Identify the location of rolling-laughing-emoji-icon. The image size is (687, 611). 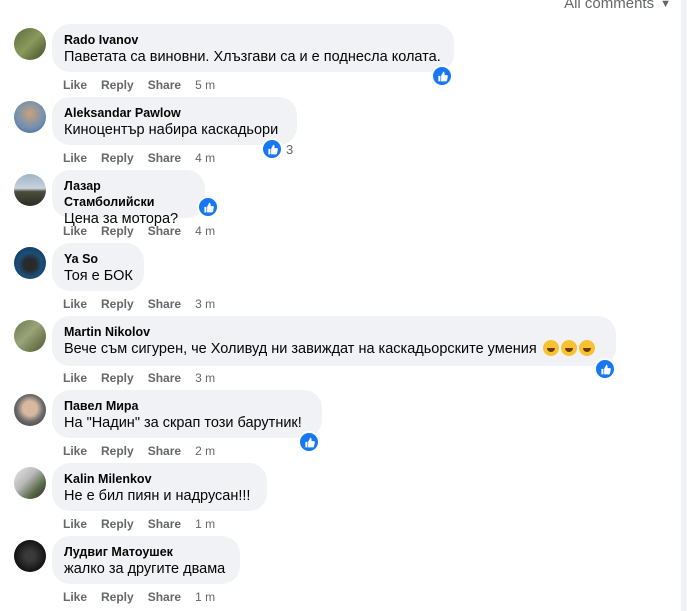
(568, 348).